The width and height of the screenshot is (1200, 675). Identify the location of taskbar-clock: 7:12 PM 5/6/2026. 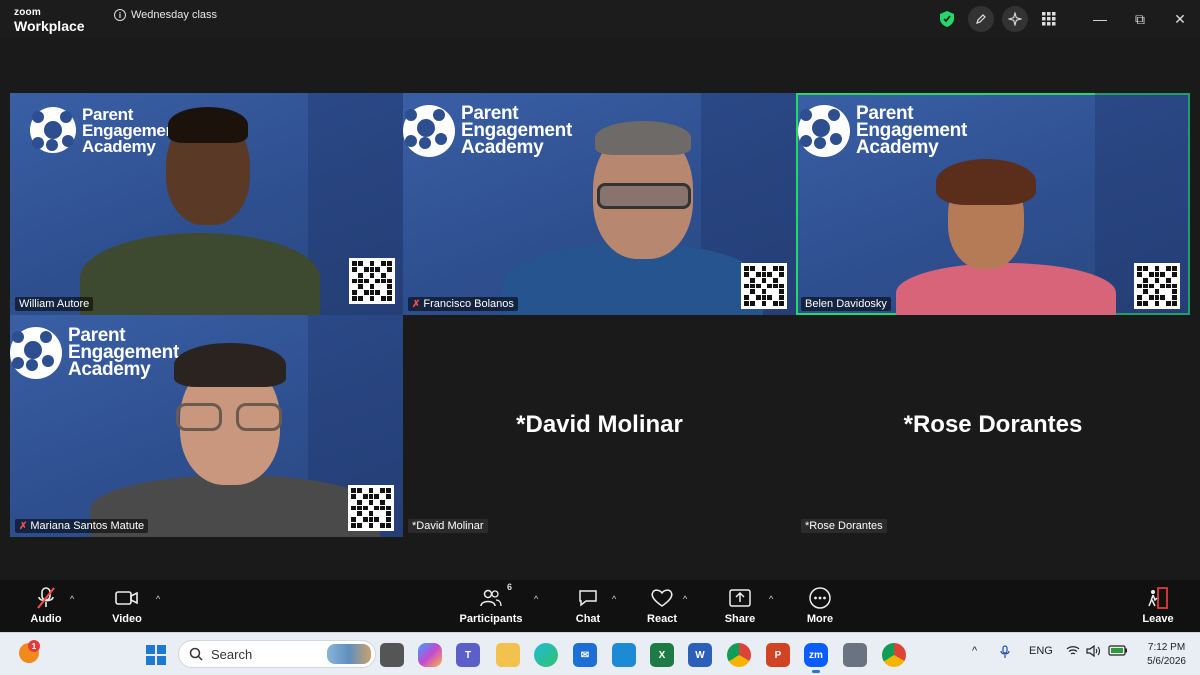
(1166, 655).